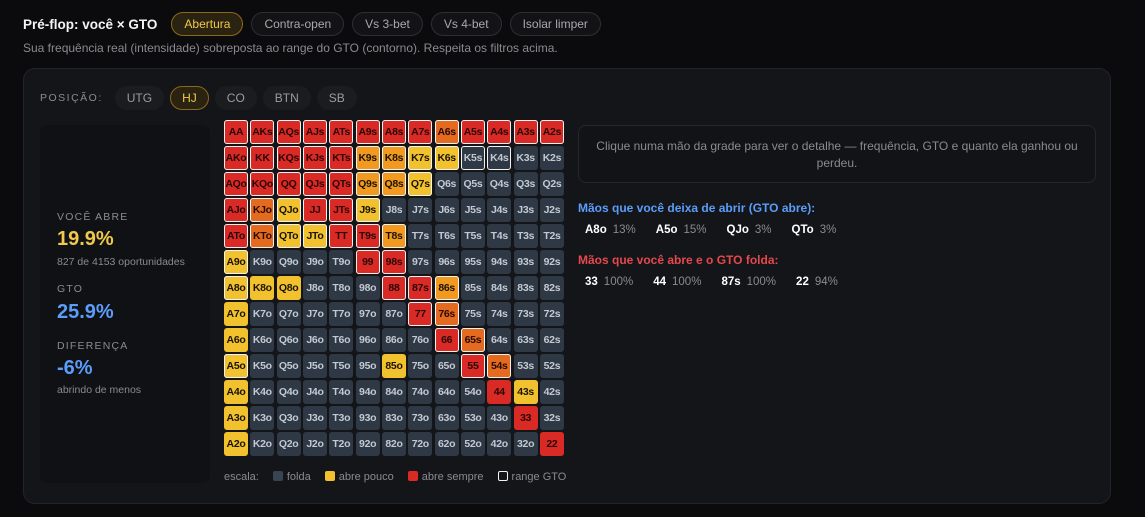 This screenshot has height=517, width=1145. Describe the element at coordinates (393, 366) in the screenshot. I see `hand-cell-85o: 85o` at that location.